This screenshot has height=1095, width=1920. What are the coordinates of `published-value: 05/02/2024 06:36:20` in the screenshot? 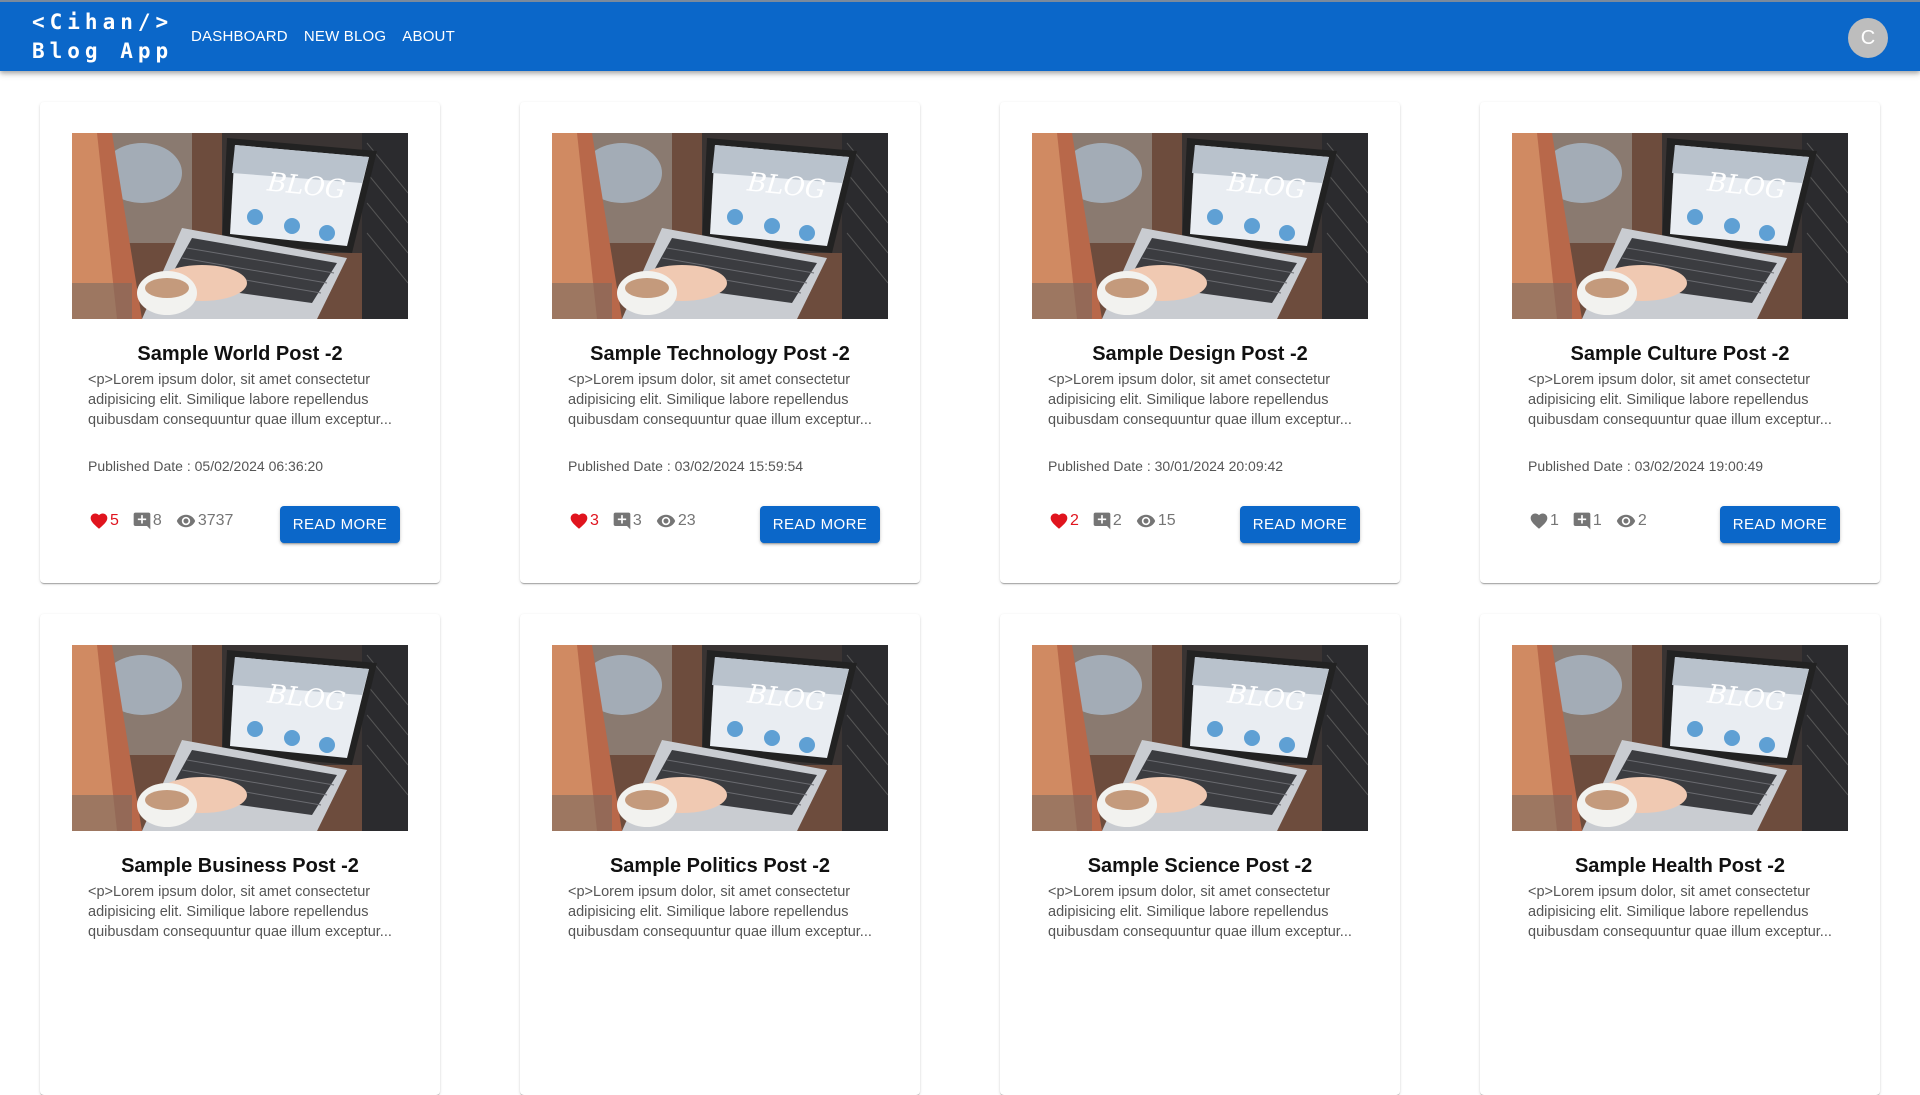 It's located at (259, 466).